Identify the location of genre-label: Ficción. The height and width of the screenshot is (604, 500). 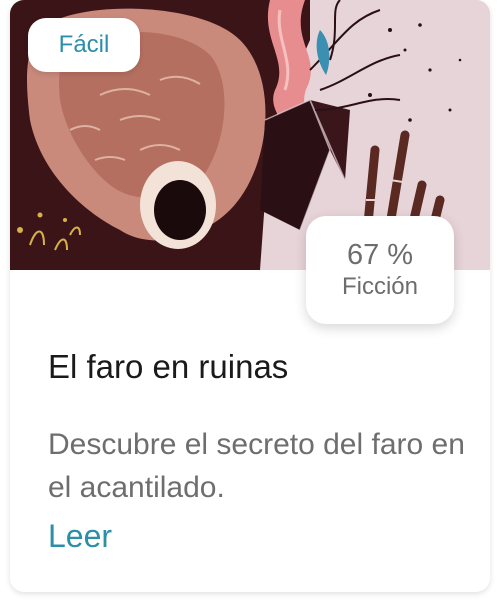
(380, 286).